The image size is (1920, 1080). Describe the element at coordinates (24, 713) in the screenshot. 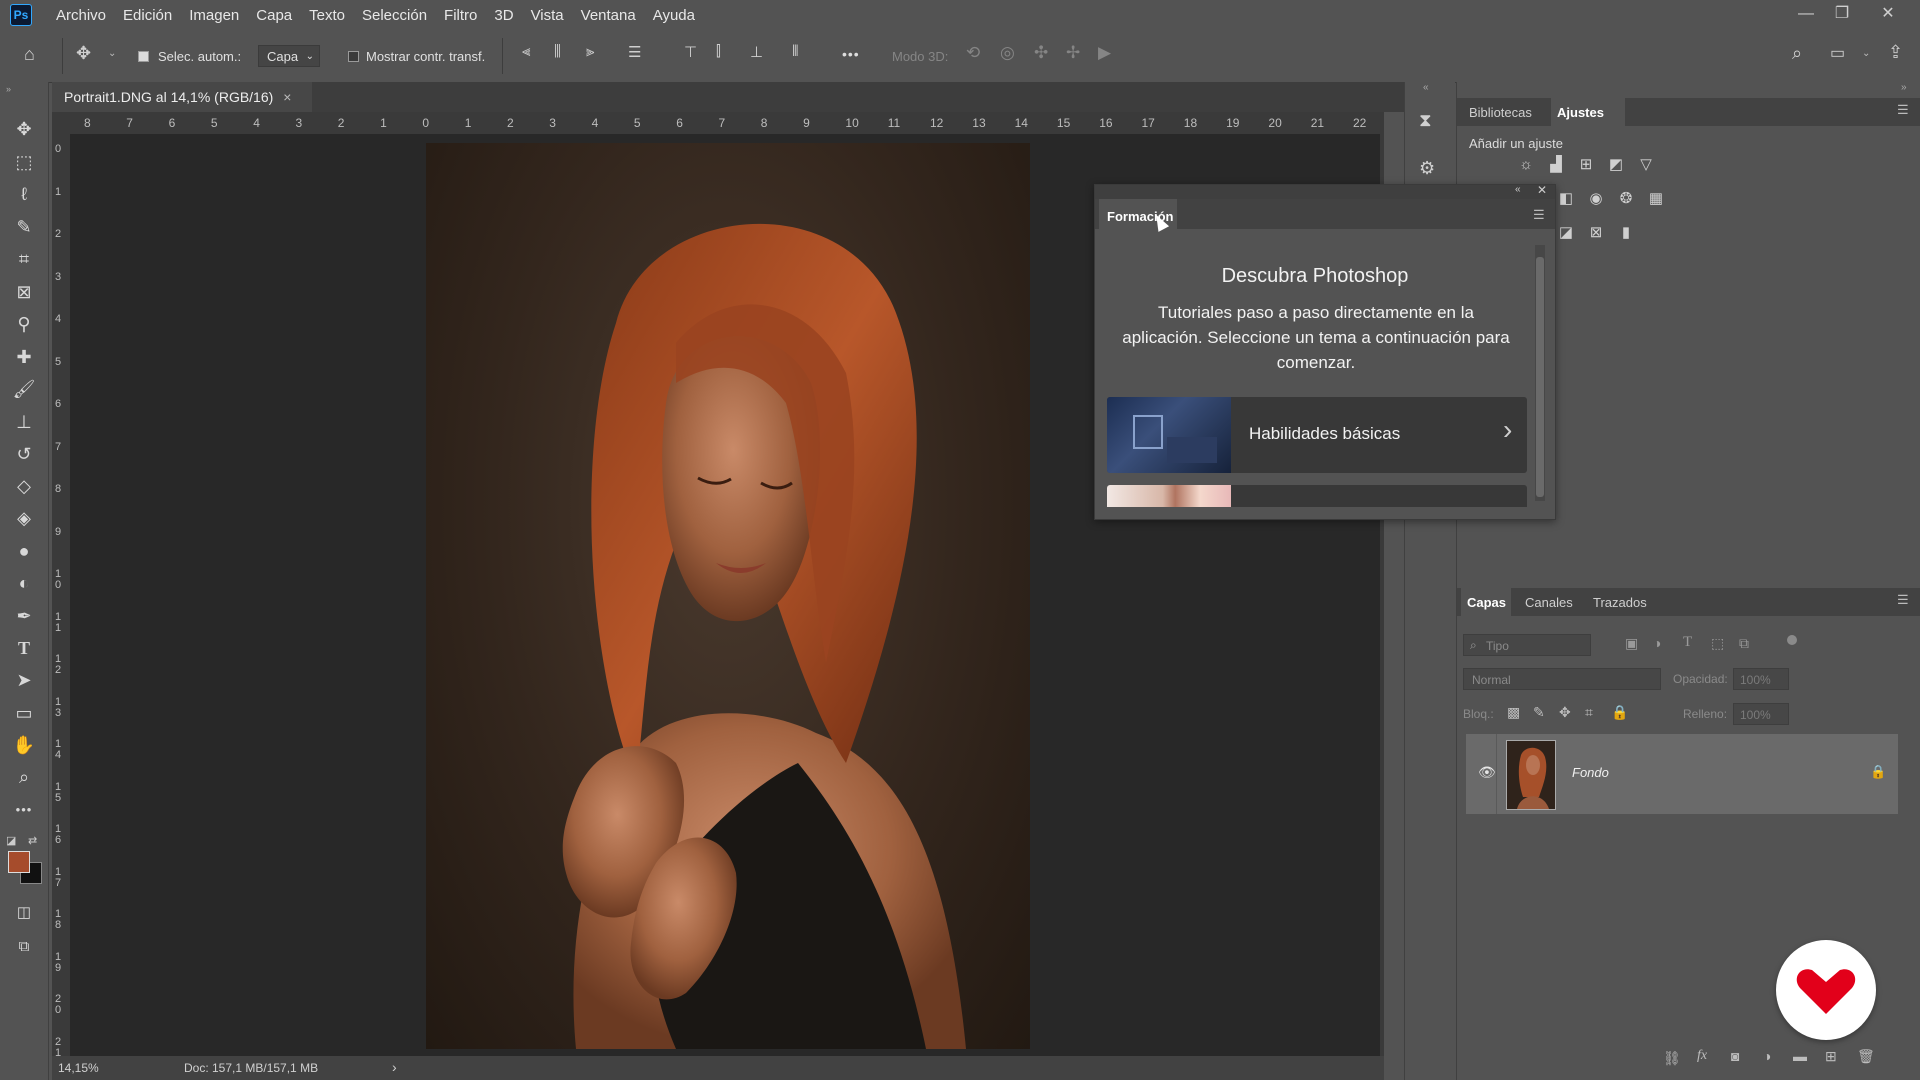

I see `rectangle-tool-icon: ▭` at that location.